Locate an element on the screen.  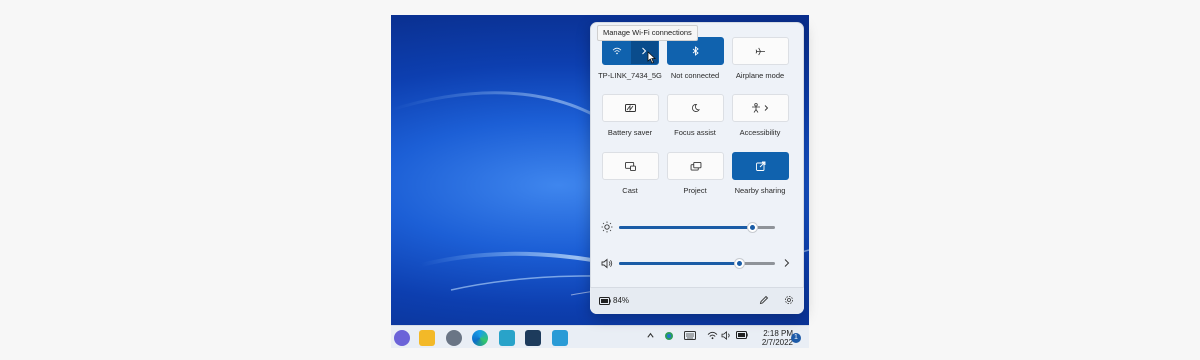
wifi-toggle is located at coordinates (617, 51).